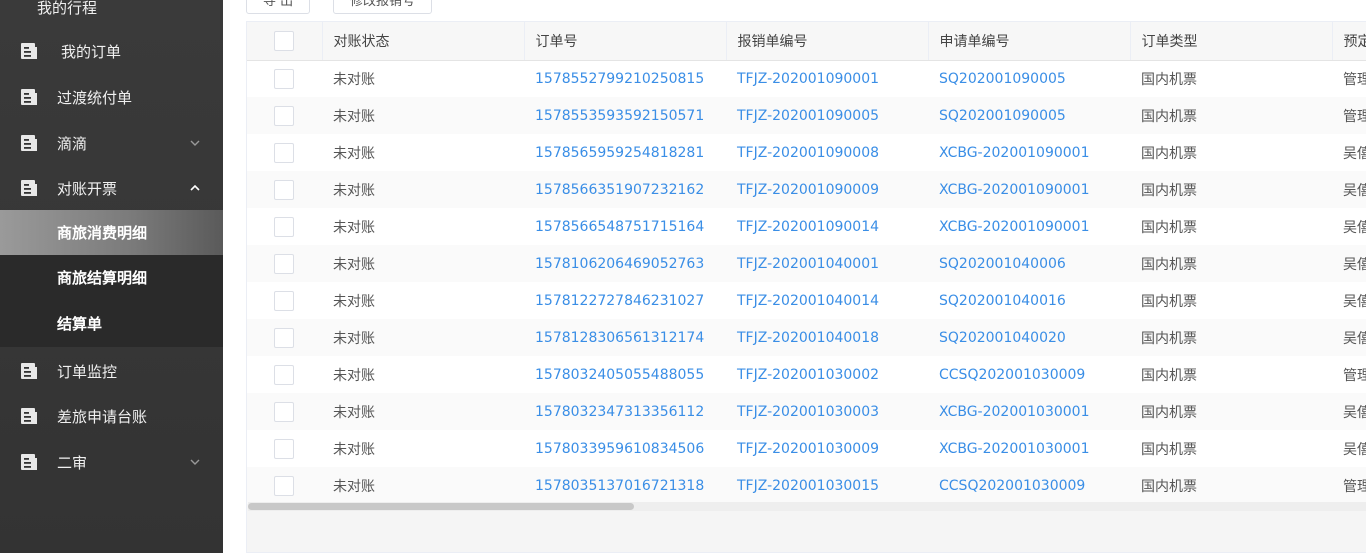 The width and height of the screenshot is (1366, 553). Describe the element at coordinates (1029, 263) in the screenshot. I see `application-number-link: SQ202001040006` at that location.